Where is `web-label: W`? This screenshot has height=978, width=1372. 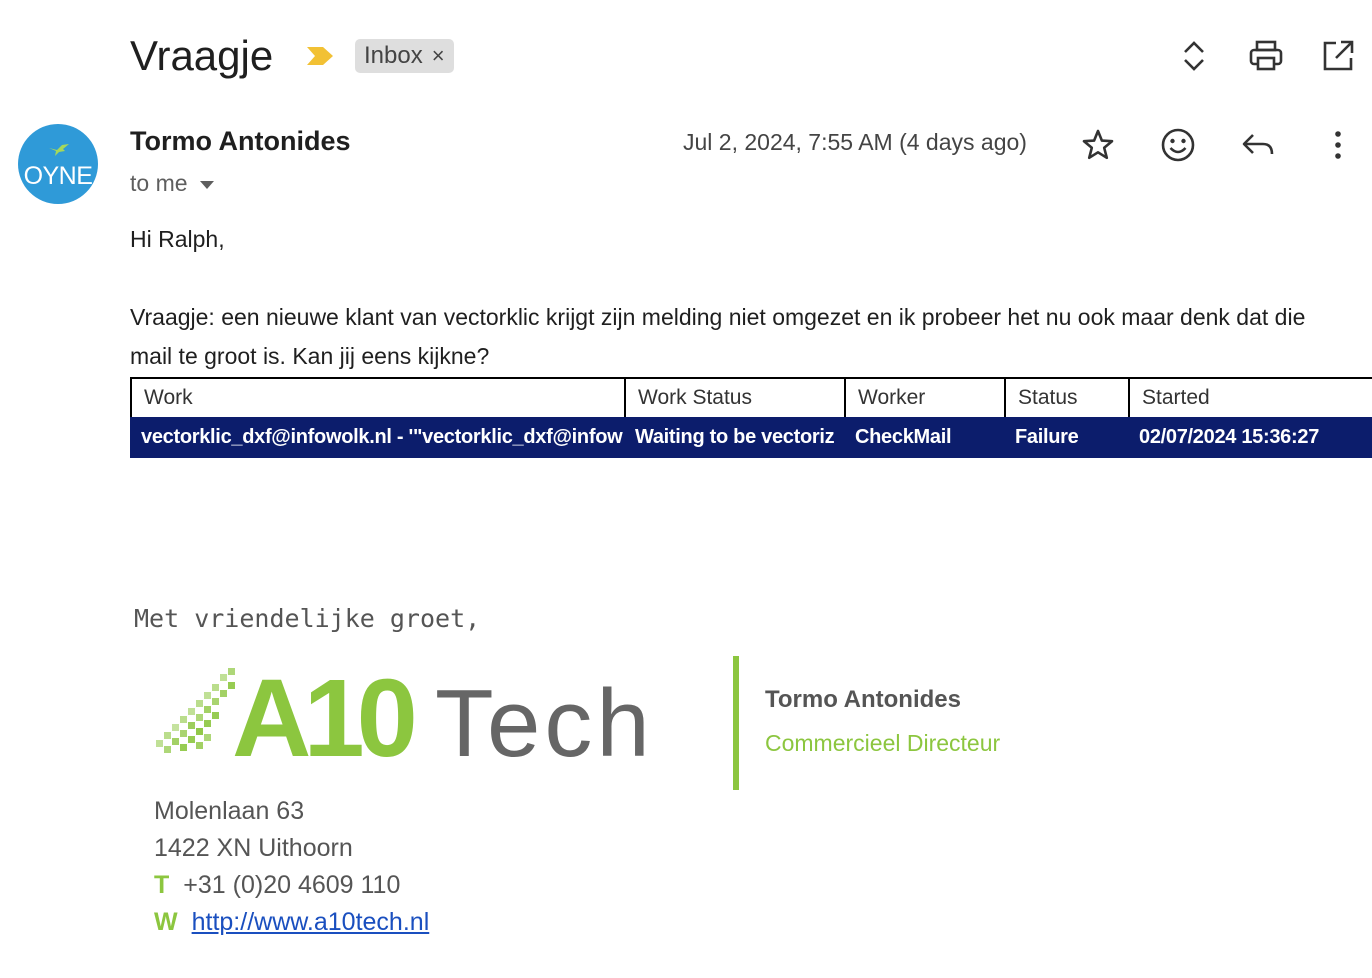
web-label: W is located at coordinates (166, 922).